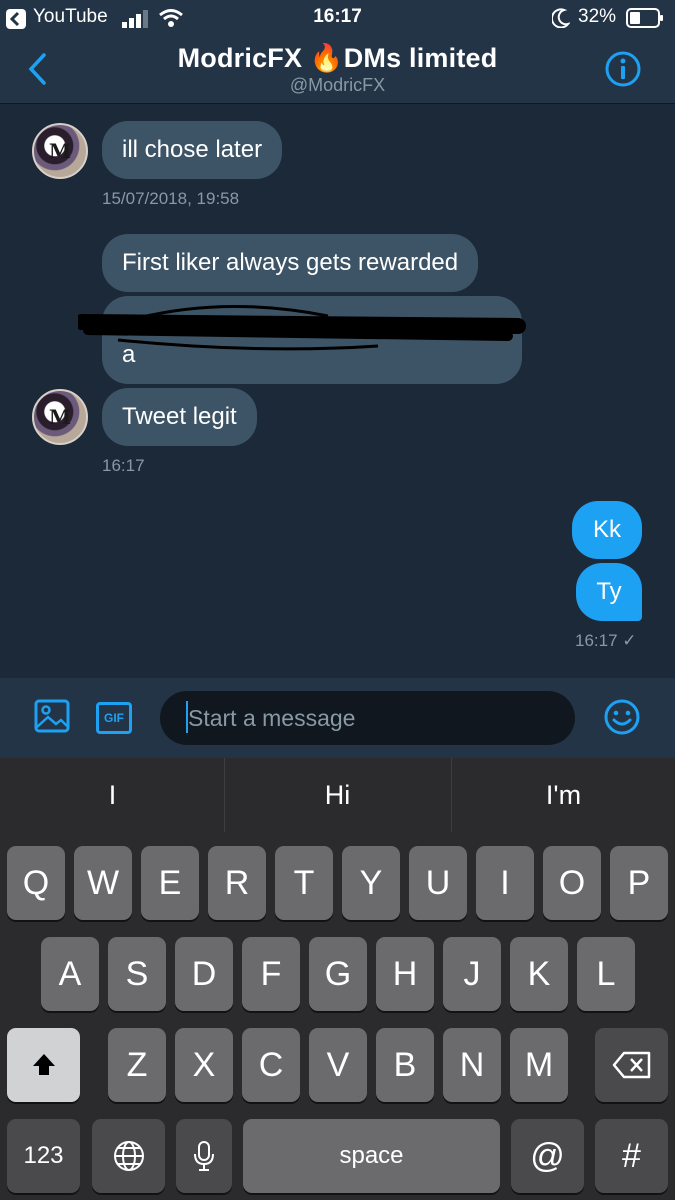  Describe the element at coordinates (171, 198) in the screenshot. I see `message-timestamp: 15/07/2018, 19:58` at that location.